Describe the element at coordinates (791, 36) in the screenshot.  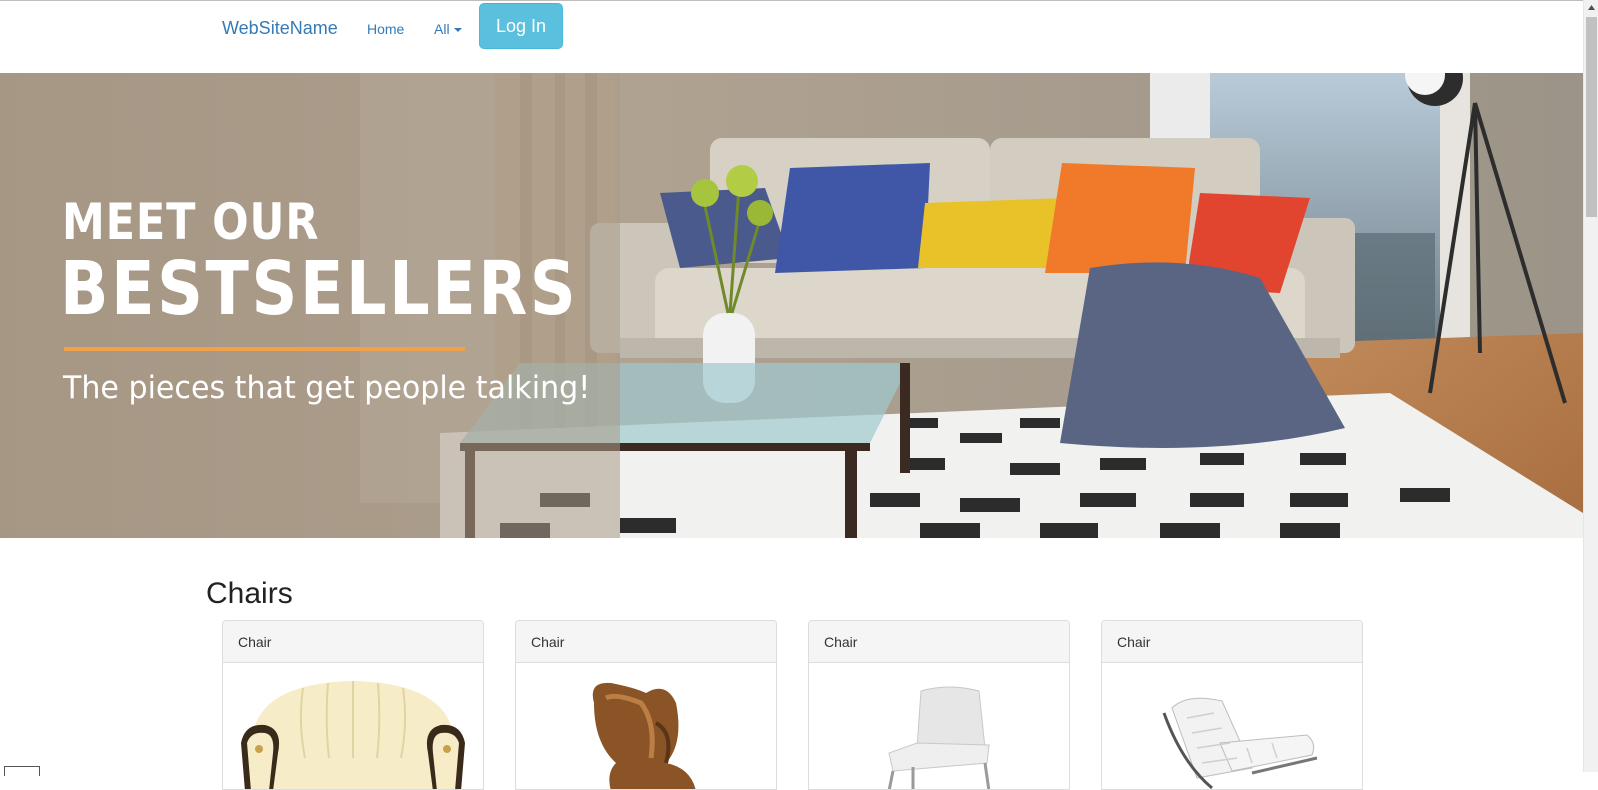
I see `top-navbar: WebSiteName Home All Log In` at that location.